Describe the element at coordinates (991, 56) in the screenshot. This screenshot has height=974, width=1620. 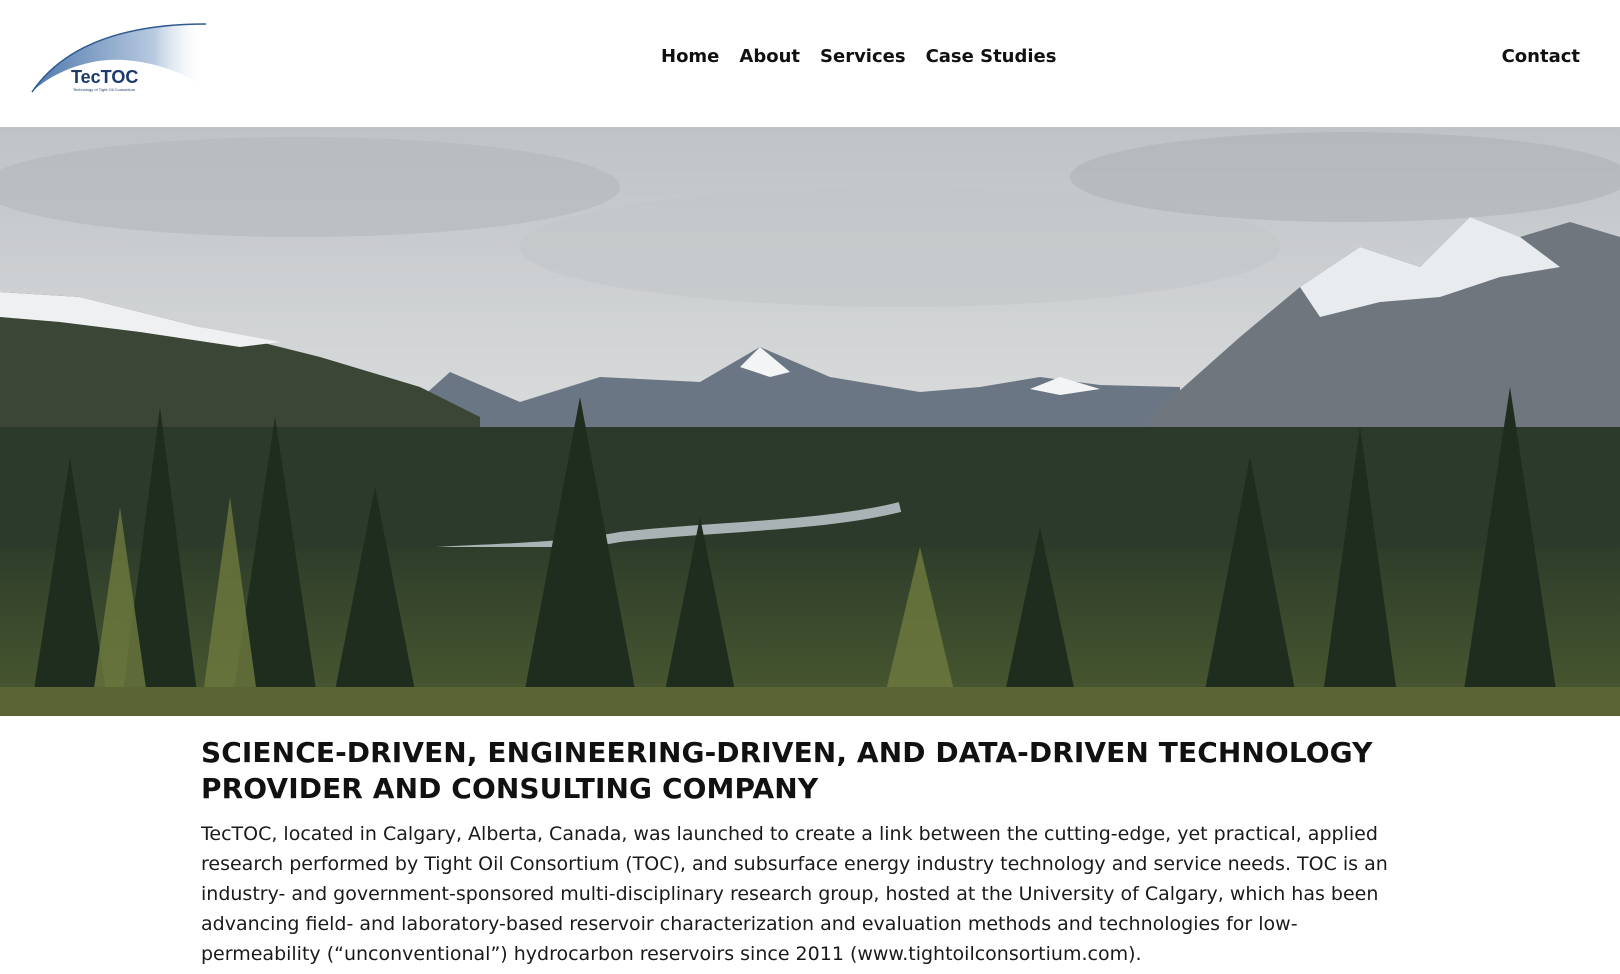
I see `nav-case-studies: Case Studies` at that location.